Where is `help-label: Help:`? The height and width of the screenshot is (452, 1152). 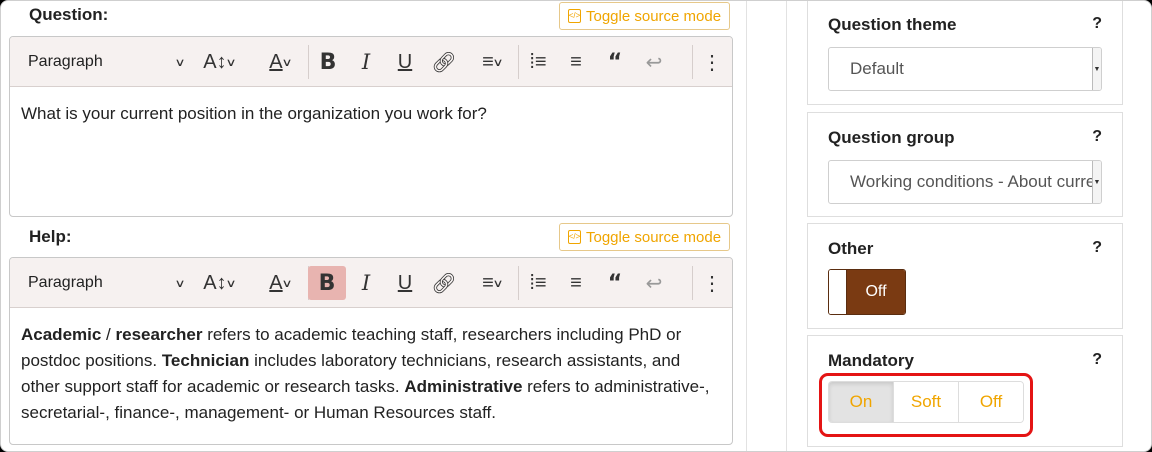 help-label: Help: is located at coordinates (50, 236).